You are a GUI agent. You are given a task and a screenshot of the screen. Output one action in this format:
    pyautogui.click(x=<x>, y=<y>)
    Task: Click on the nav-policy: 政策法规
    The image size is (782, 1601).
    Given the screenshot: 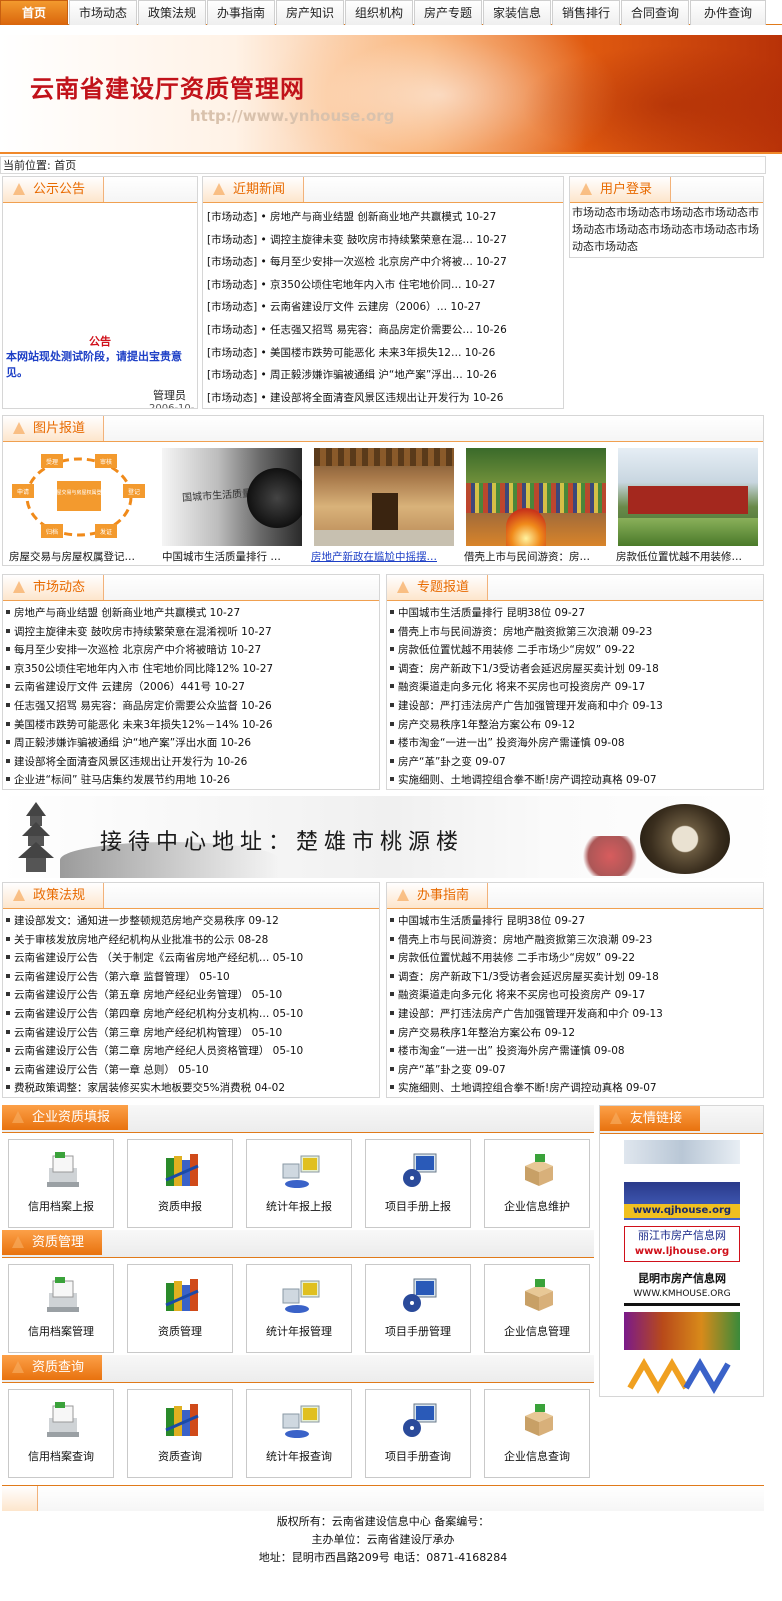 What is the action you would take?
    pyautogui.click(x=172, y=12)
    